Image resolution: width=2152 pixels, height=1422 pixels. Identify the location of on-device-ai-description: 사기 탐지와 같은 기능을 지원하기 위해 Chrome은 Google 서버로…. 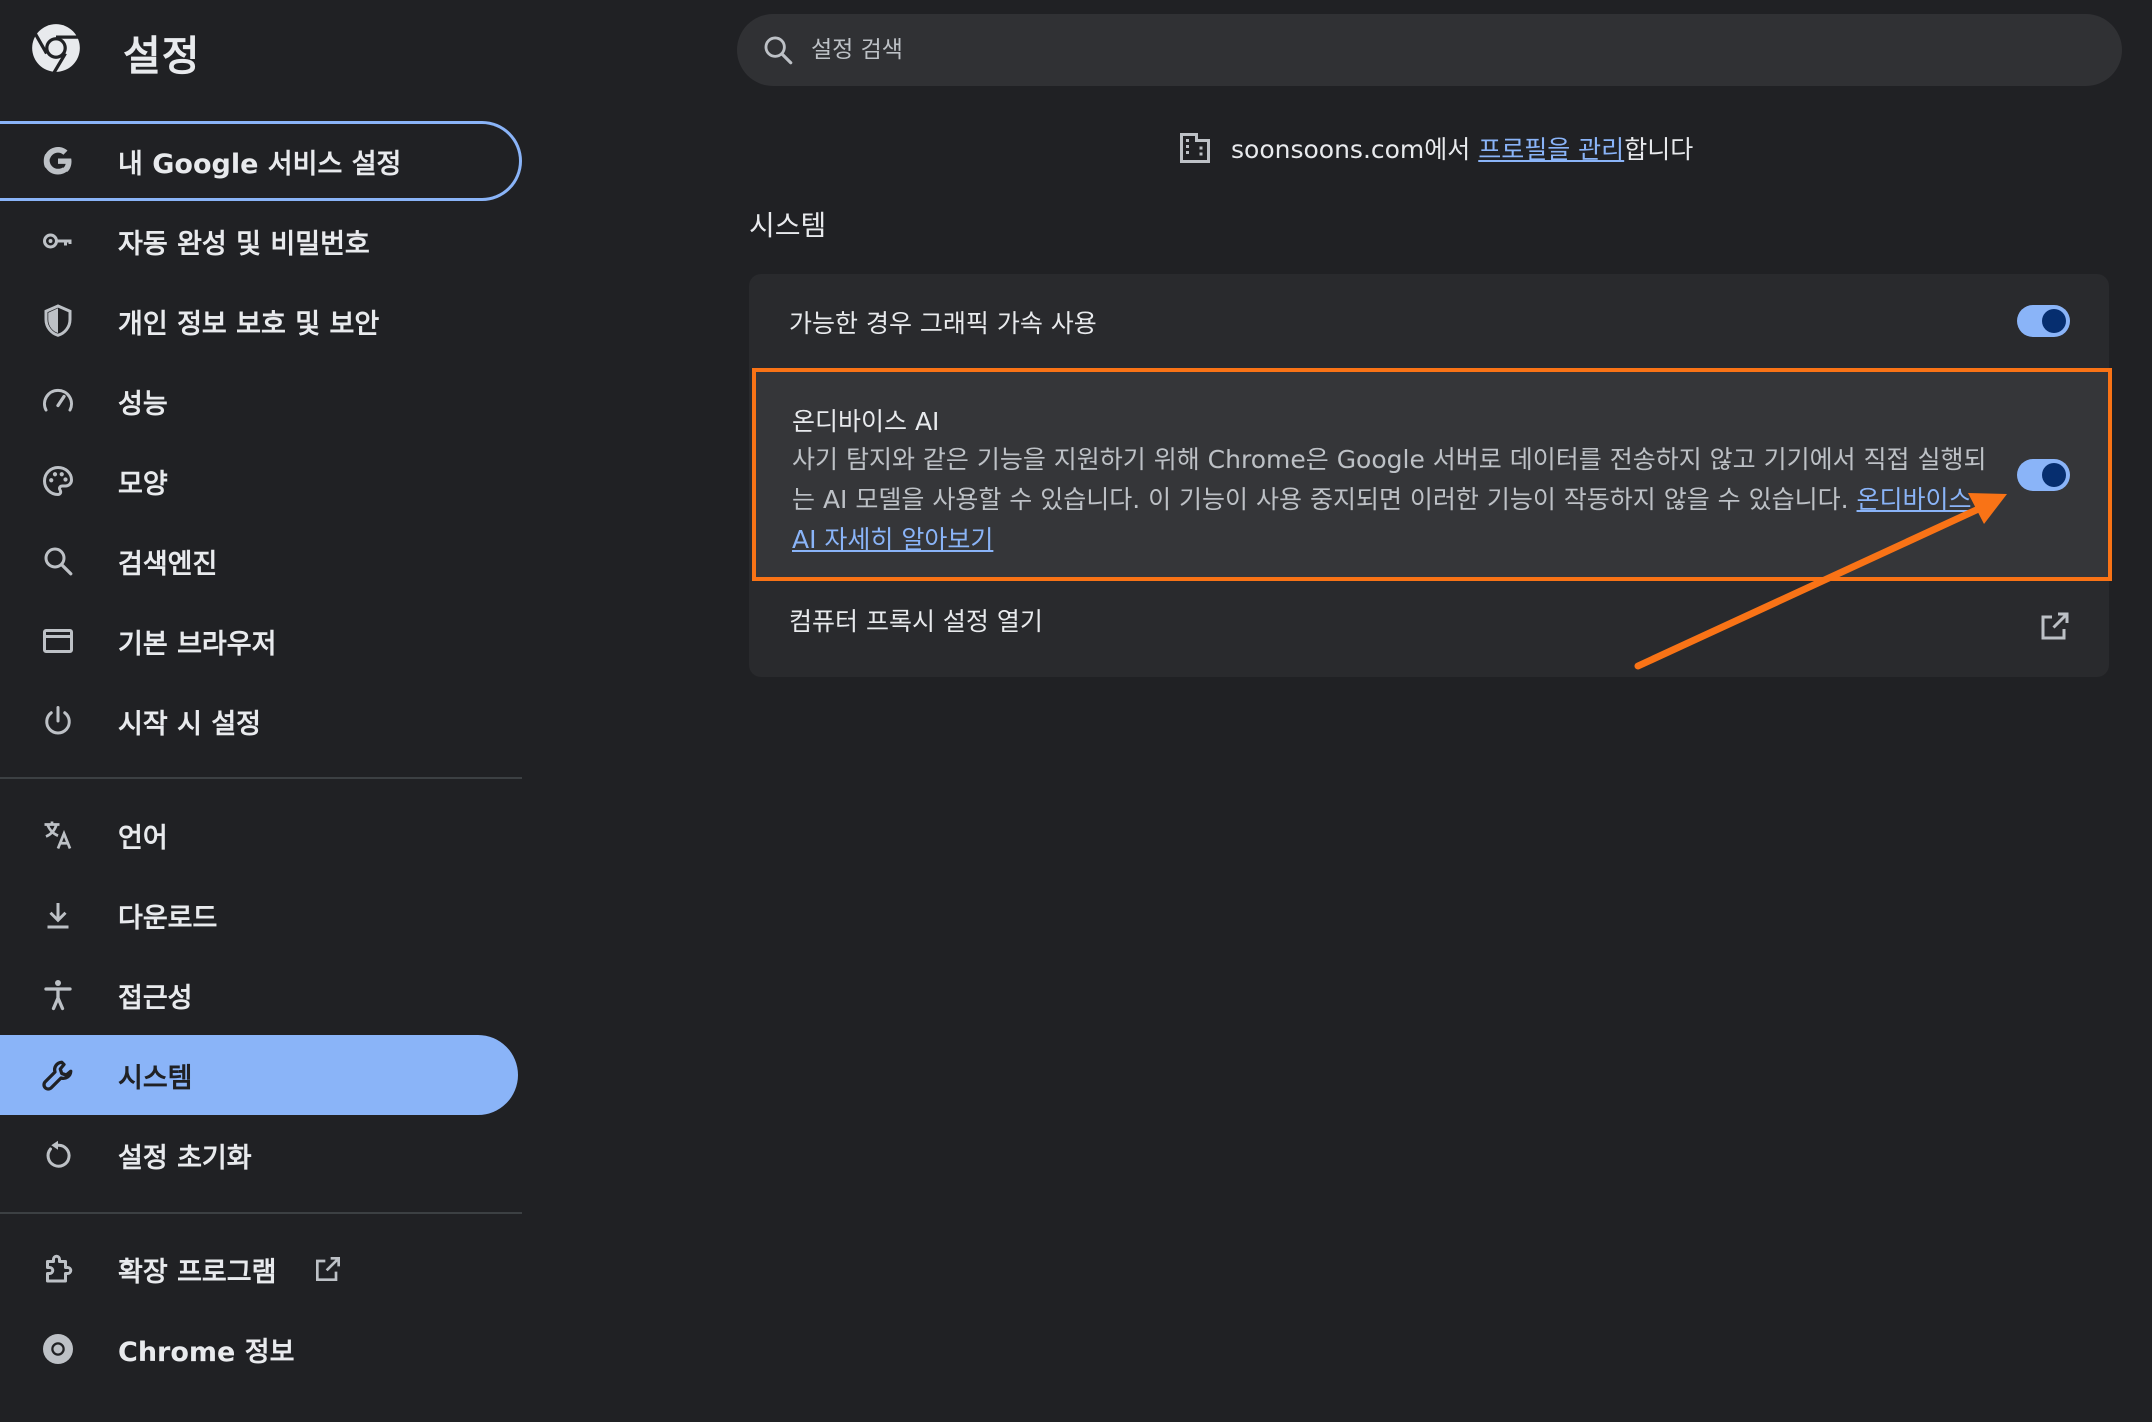
(1392, 500).